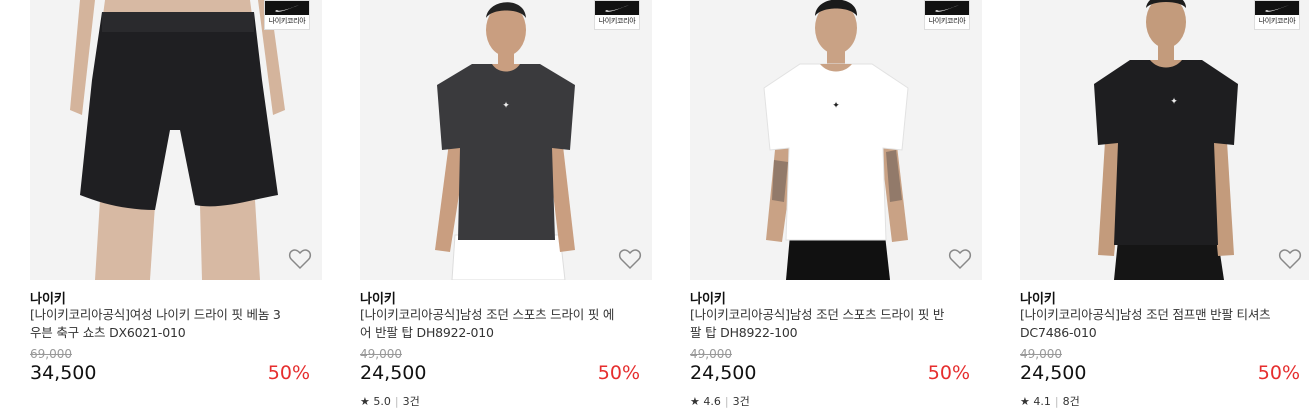 The height and width of the screenshot is (409, 1309). Describe the element at coordinates (382, 401) in the screenshot. I see `rating-value: 5.0` at that location.